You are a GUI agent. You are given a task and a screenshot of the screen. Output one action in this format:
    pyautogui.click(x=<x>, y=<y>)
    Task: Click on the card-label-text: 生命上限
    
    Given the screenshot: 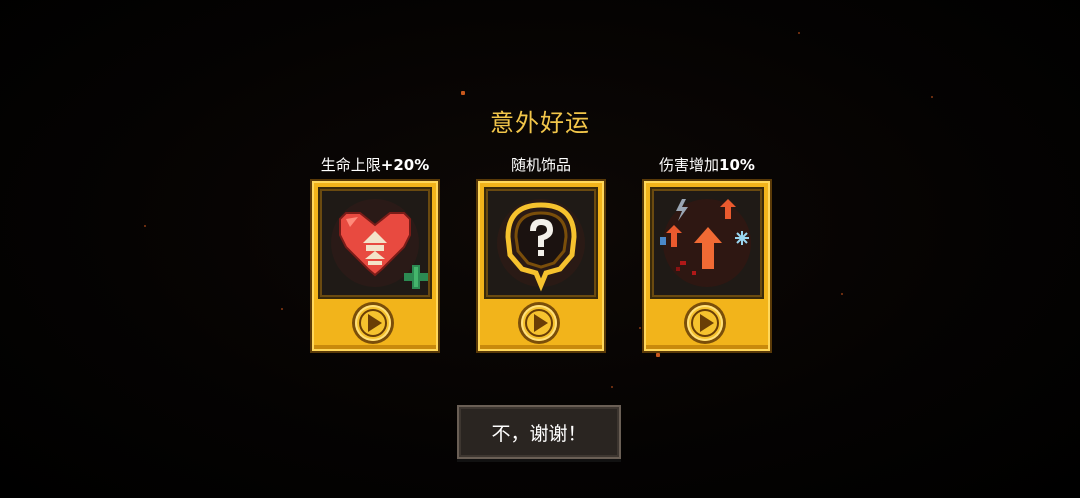 What is the action you would take?
    pyautogui.click(x=350, y=165)
    